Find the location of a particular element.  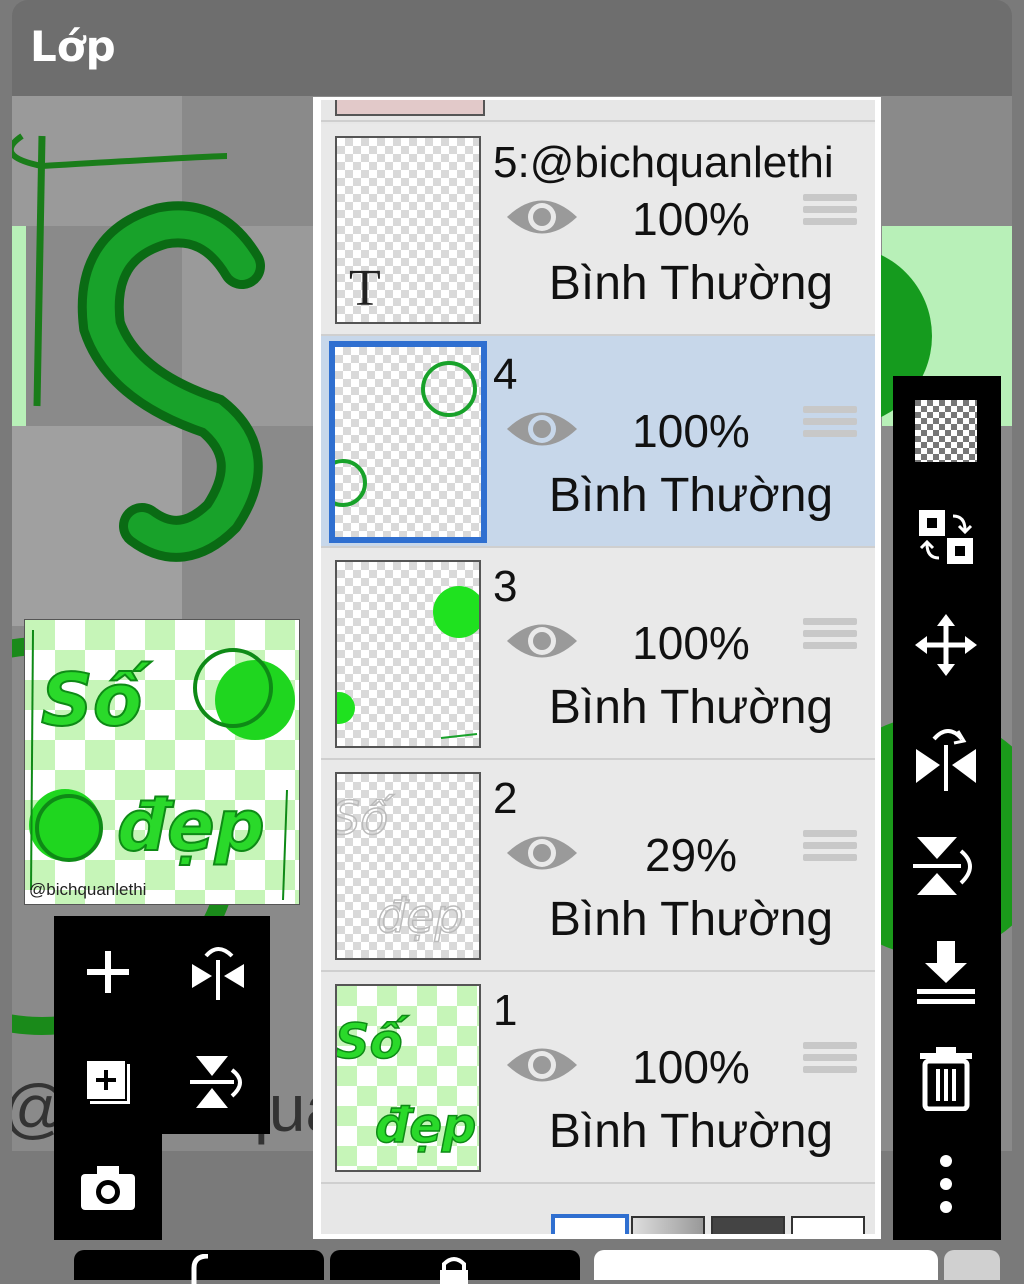

flip-horizontal-button is located at coordinates (218, 972).